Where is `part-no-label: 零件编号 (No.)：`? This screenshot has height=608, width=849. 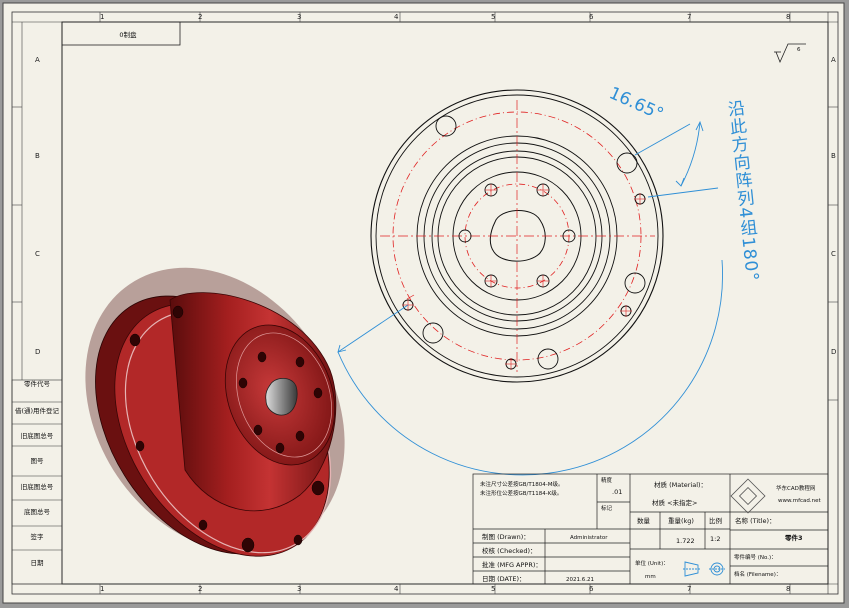 part-no-label: 零件编号 (No.)： is located at coordinates (755, 557).